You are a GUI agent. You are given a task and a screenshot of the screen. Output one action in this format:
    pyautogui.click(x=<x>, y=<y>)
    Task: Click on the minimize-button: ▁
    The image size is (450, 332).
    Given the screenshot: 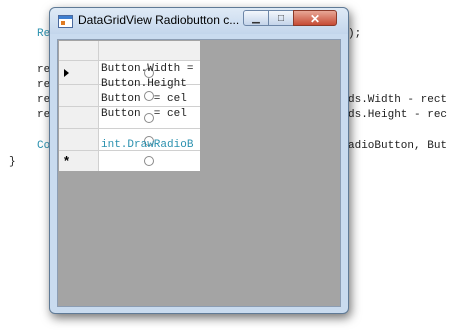 What is the action you would take?
    pyautogui.click(x=256, y=18)
    